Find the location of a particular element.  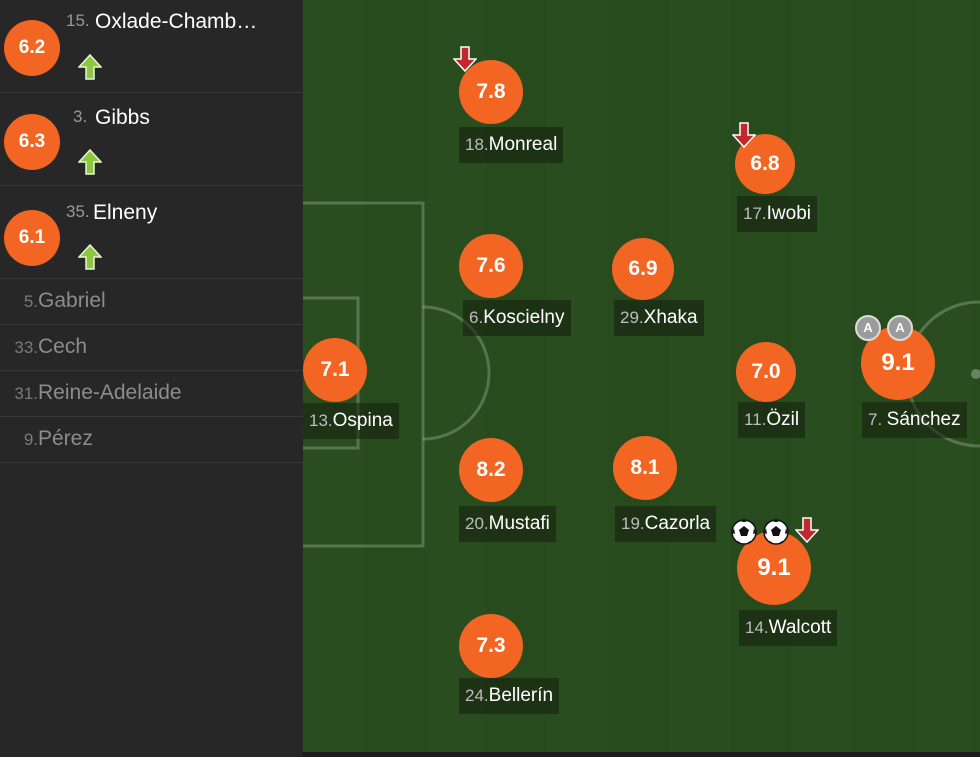

rating-badge: 7.6 is located at coordinates (491, 266).